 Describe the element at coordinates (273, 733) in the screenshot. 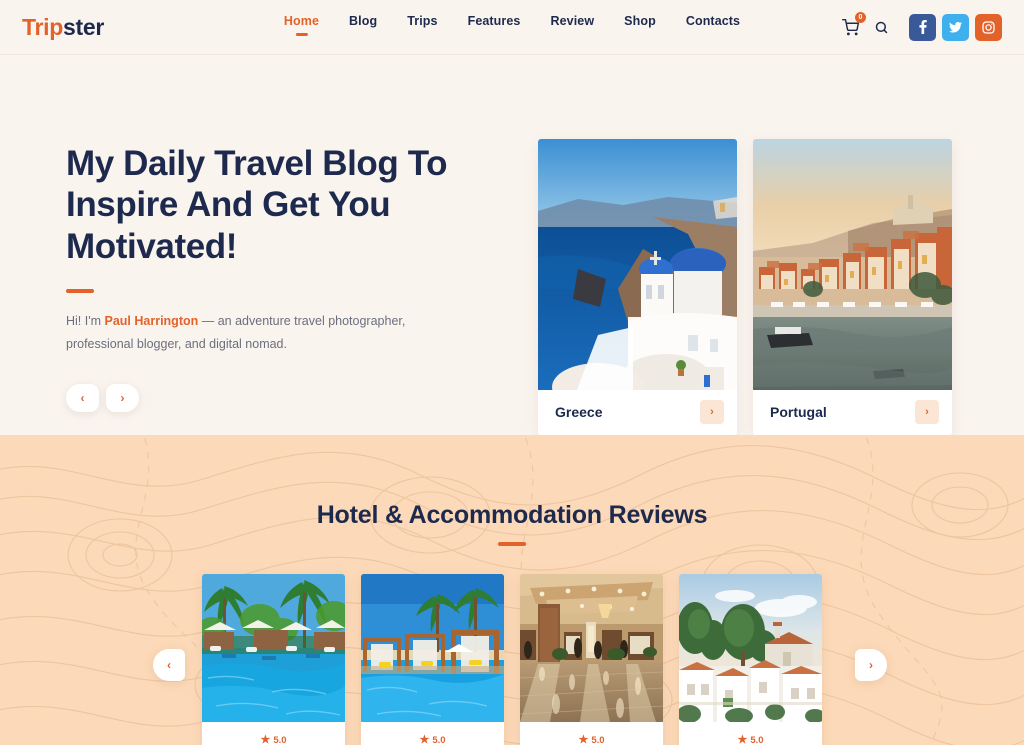

I see `hotel-card-body-windermere: ★ 5.0 Windermere Hotel` at that location.